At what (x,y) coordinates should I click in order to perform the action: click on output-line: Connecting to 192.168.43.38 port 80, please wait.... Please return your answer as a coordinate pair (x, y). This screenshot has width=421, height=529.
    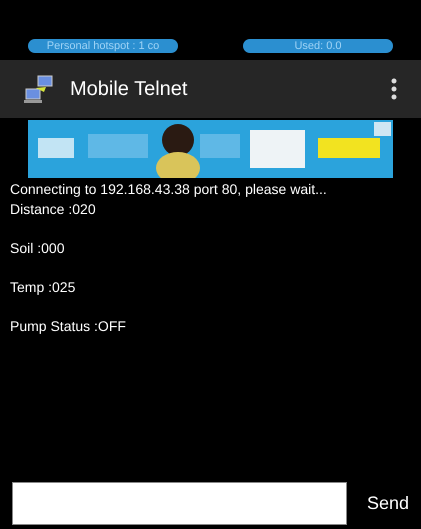
    Looking at the image, I should click on (169, 189).